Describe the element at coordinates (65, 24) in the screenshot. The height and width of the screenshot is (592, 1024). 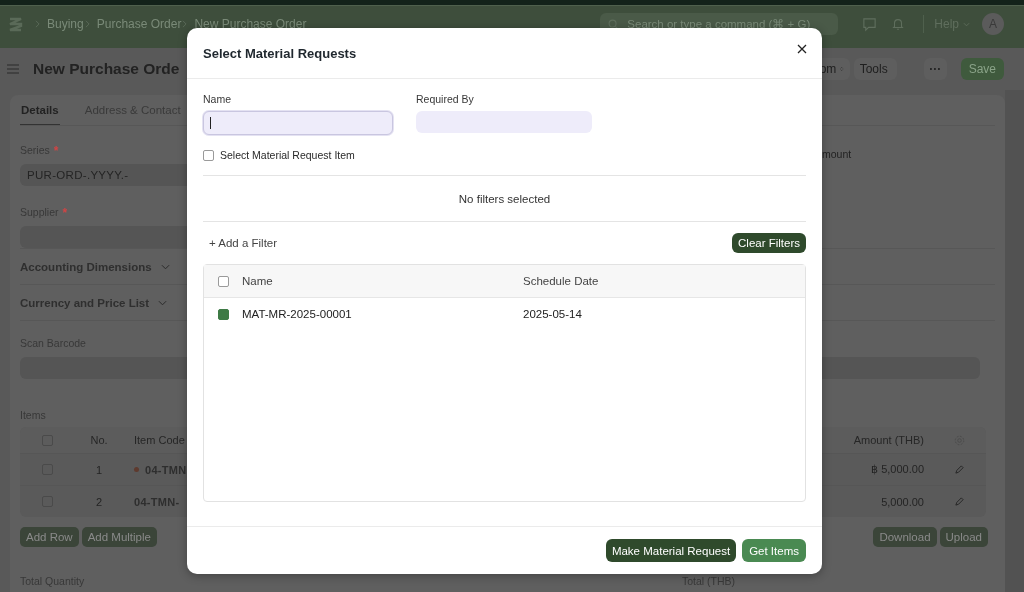
I see `breadcrumb-link: Buying` at that location.